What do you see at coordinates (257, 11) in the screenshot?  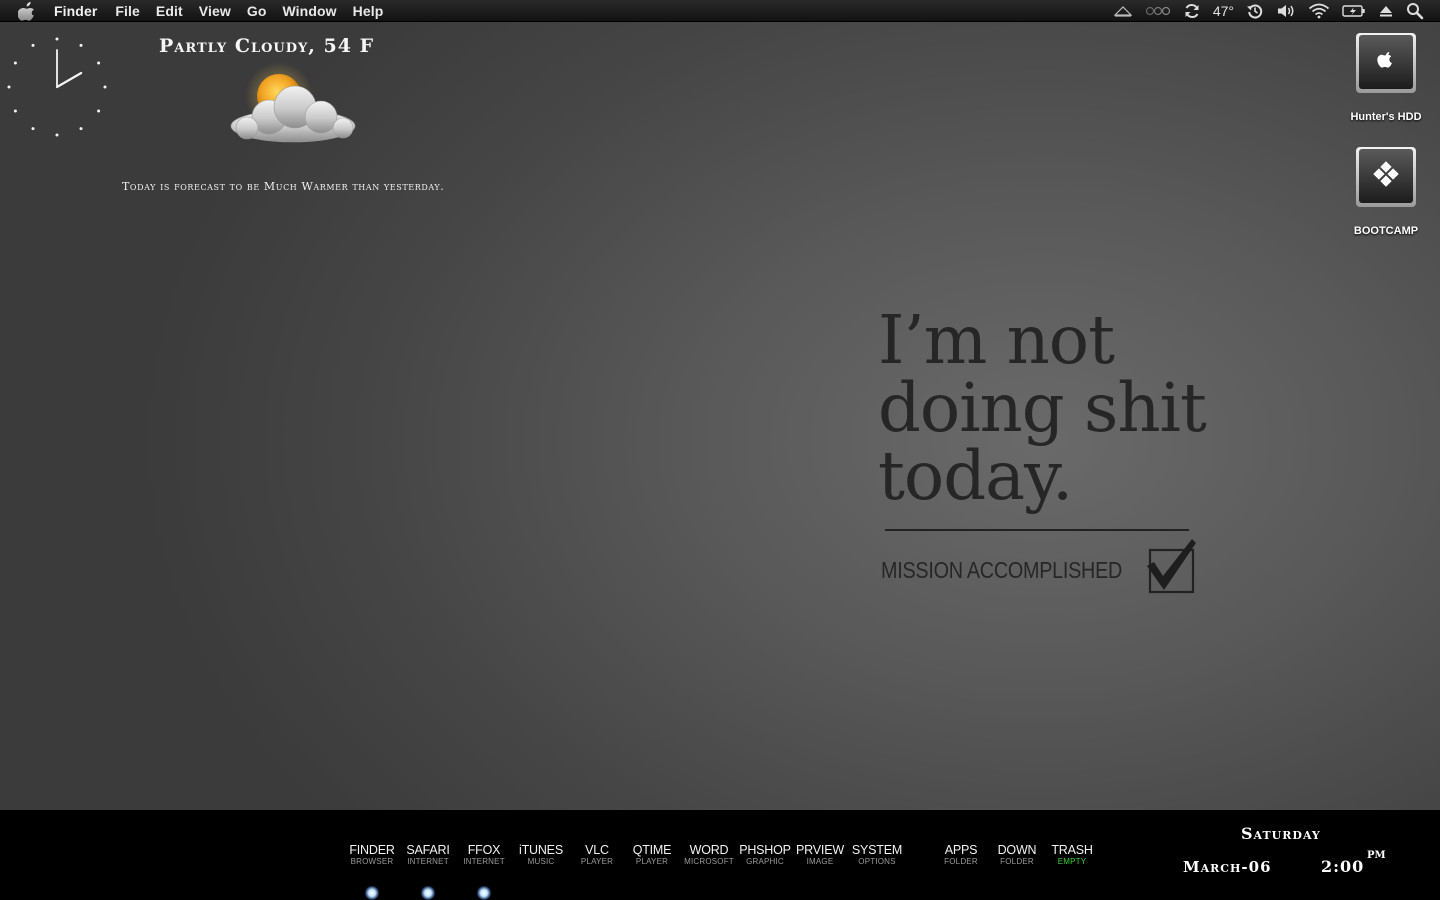 I see `menu-go: Go` at bounding box center [257, 11].